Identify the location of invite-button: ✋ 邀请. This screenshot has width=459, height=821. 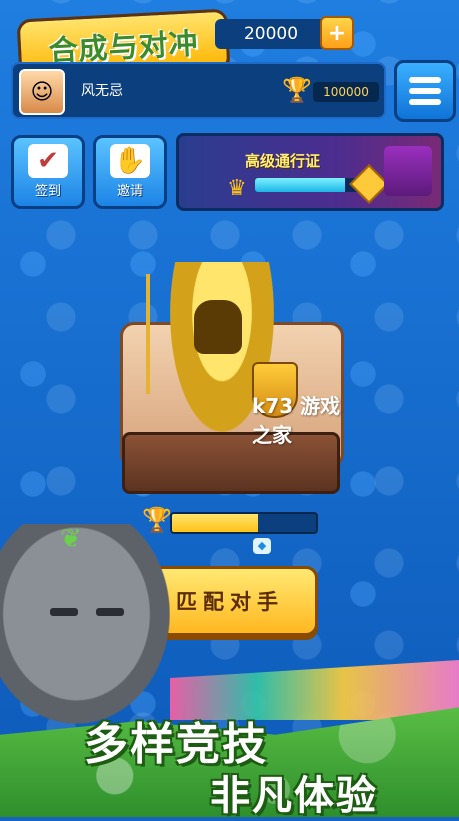
(130, 172).